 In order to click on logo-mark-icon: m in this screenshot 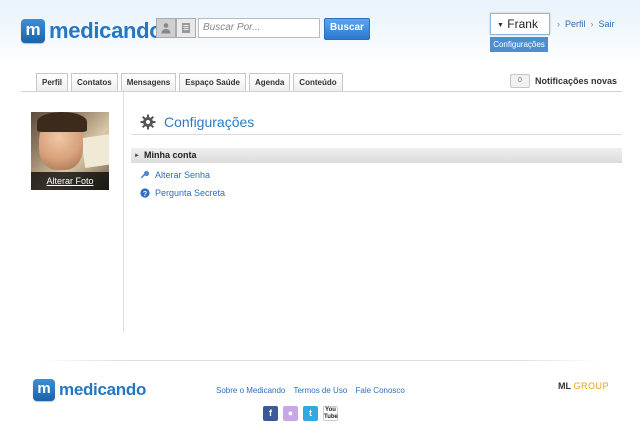, I will do `click(33, 31)`.